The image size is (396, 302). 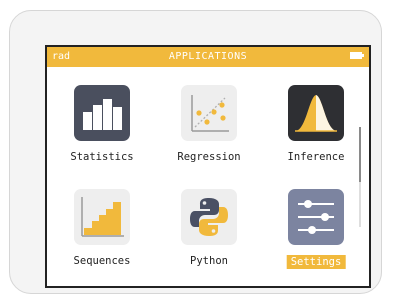 What do you see at coordinates (209, 113) in the screenshot?
I see `scatter-plot-icon` at bounding box center [209, 113].